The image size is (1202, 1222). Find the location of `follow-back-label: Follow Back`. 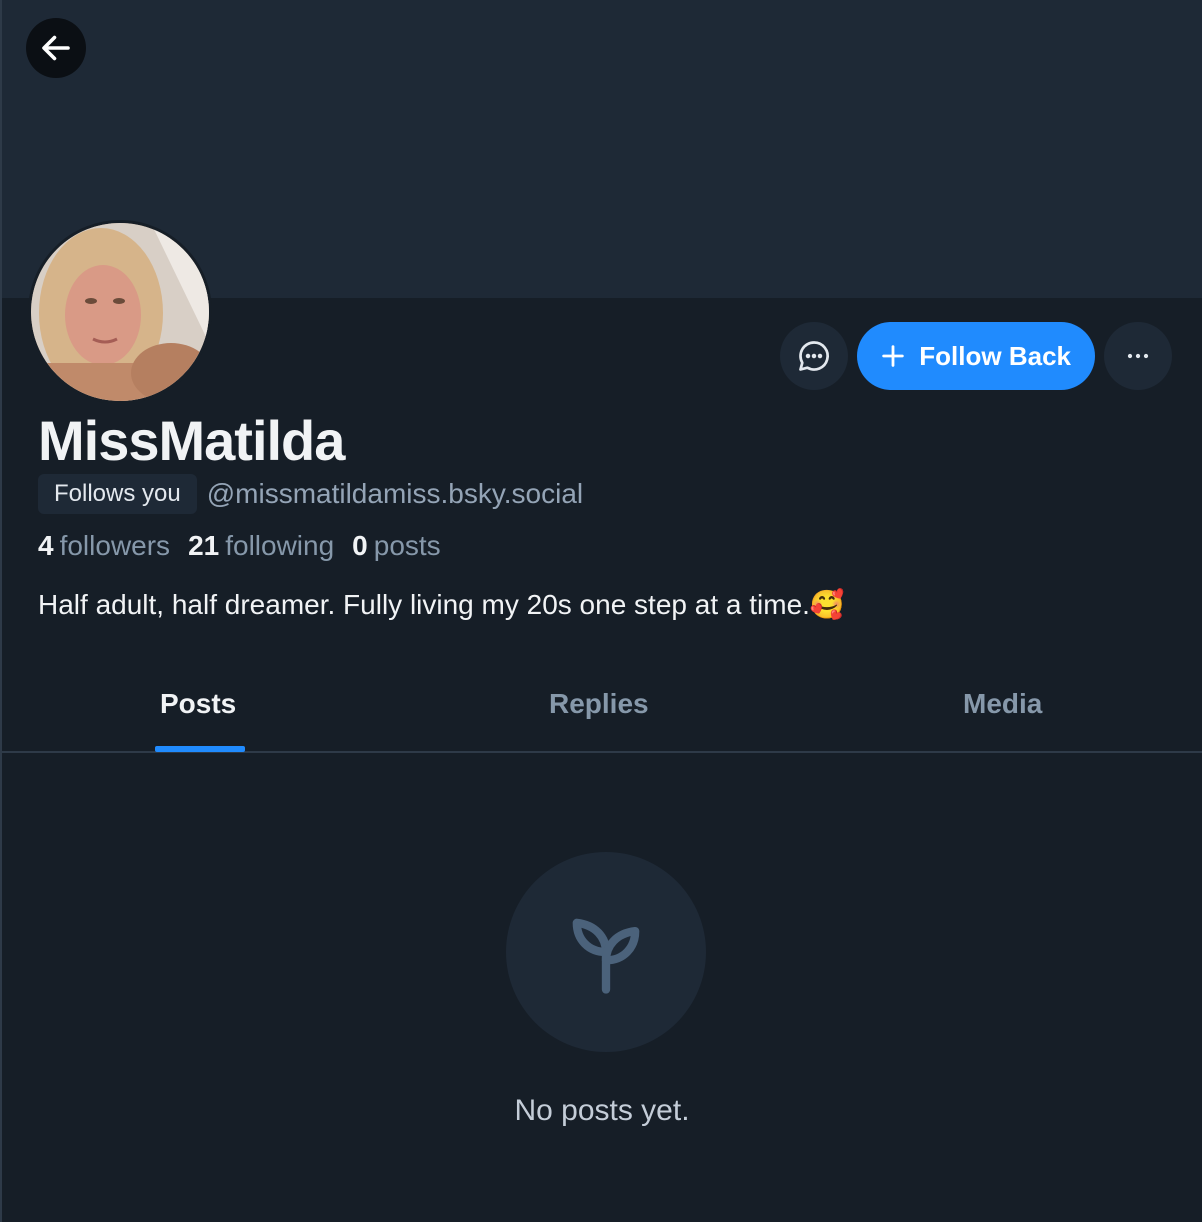

follow-back-label: Follow Back is located at coordinates (995, 355).